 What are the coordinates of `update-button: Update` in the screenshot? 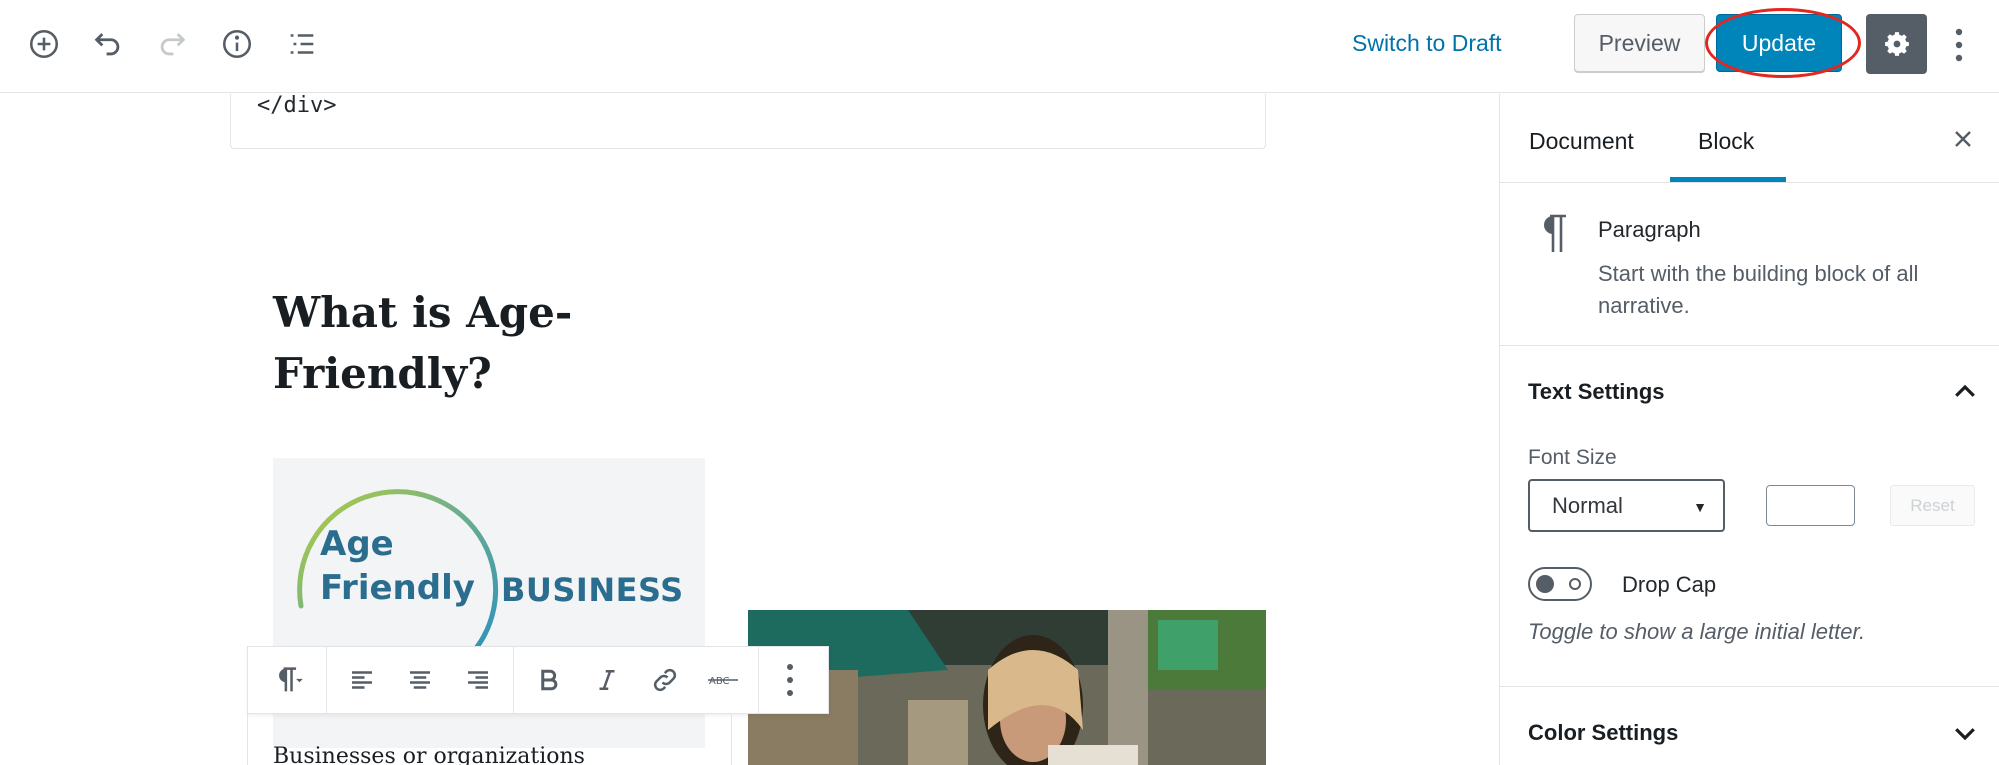 It's located at (1779, 43).